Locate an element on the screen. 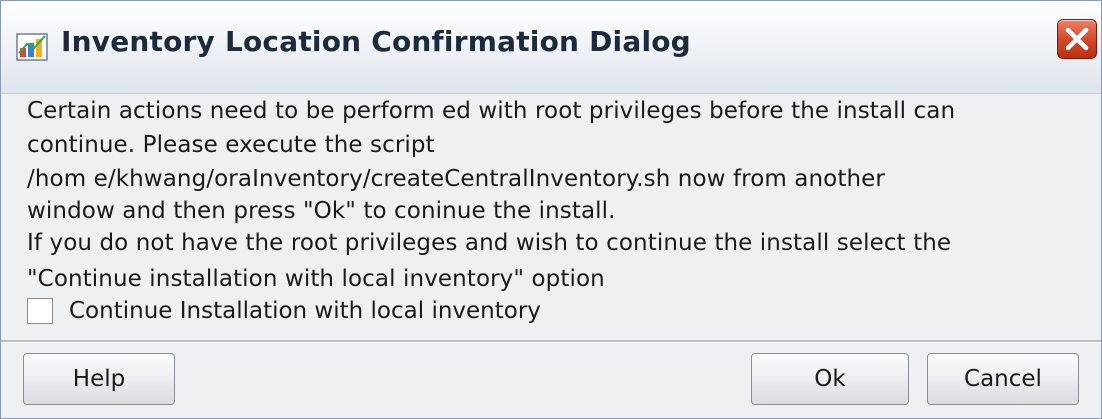 This screenshot has height=419, width=1102. close-button is located at coordinates (1077, 39).